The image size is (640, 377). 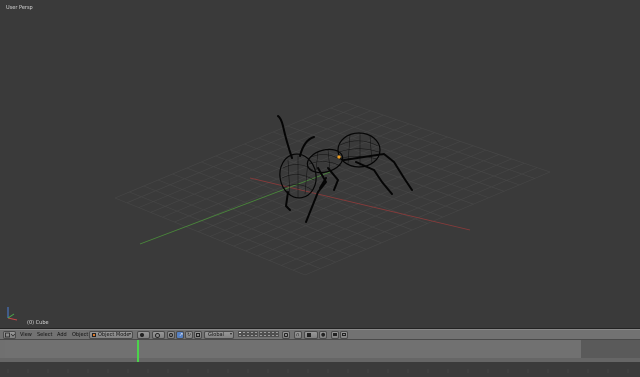 What do you see at coordinates (216, 335) in the screenshot?
I see `transform-orientation-label: Global` at bounding box center [216, 335].